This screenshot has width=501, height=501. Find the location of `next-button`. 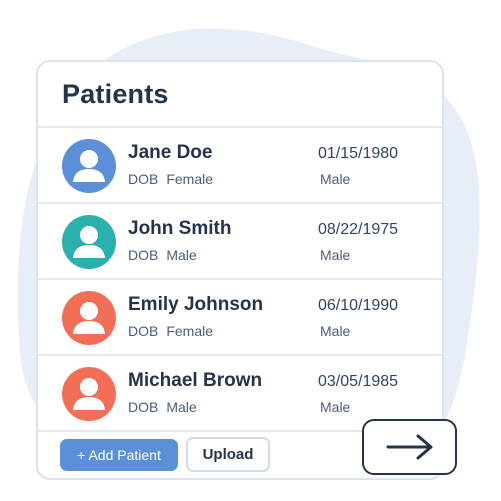

next-button is located at coordinates (409, 447).